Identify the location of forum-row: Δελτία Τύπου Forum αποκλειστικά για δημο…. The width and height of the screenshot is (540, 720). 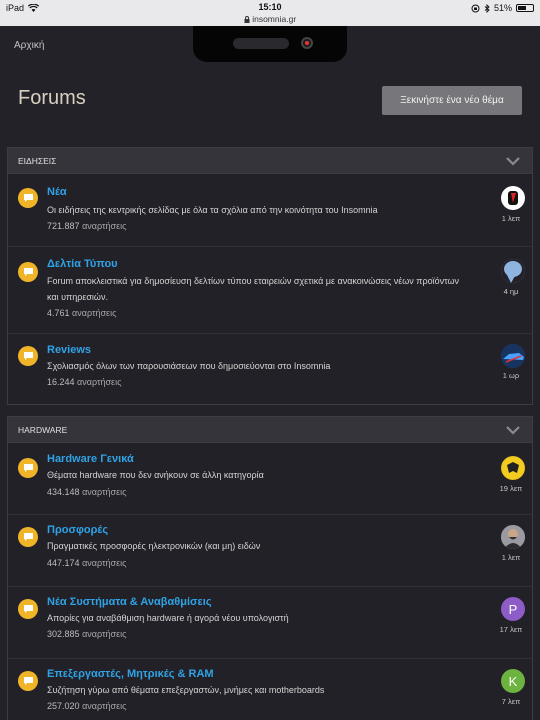
(270, 290).